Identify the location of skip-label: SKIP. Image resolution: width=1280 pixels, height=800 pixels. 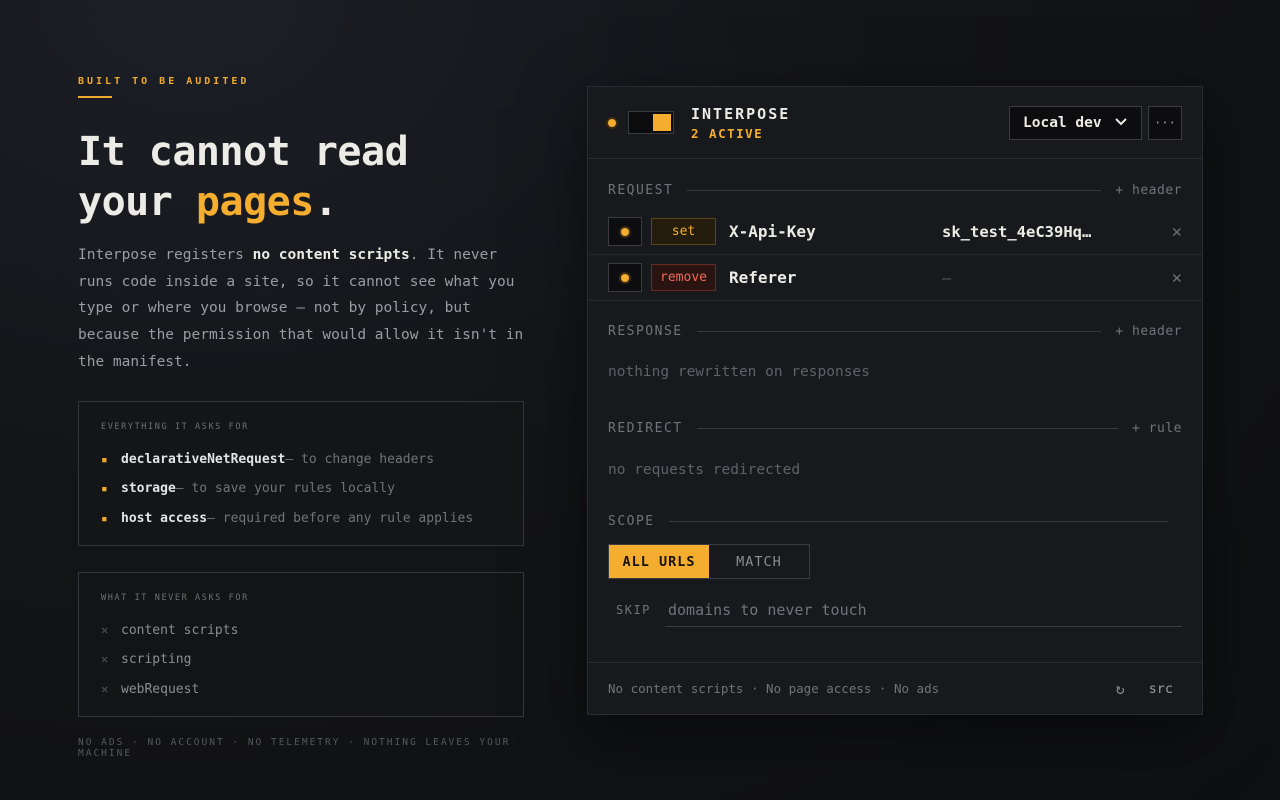
(633, 610).